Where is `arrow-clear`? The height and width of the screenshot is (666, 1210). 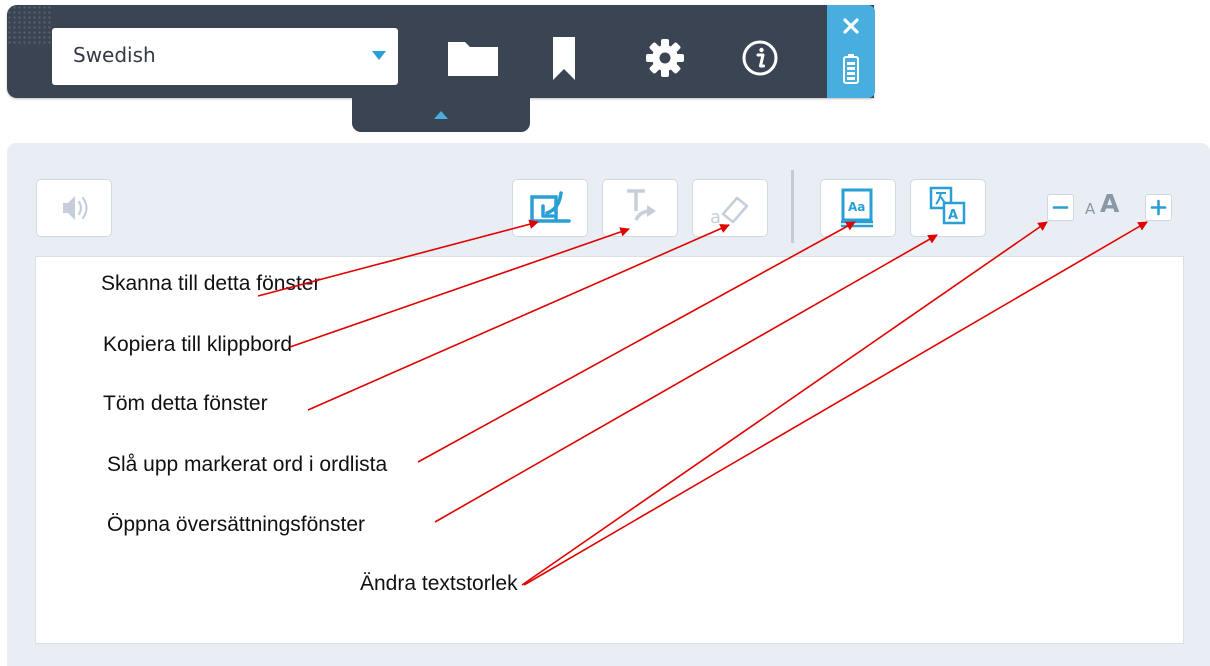
arrow-clear is located at coordinates (518, 317).